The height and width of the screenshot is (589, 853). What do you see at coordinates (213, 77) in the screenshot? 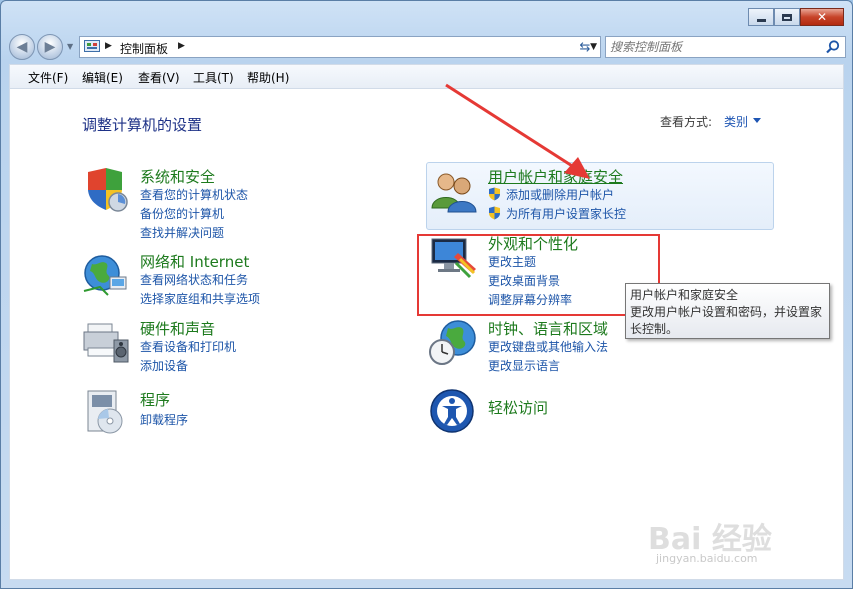
I see `menu-tools: 工具(T)` at bounding box center [213, 77].